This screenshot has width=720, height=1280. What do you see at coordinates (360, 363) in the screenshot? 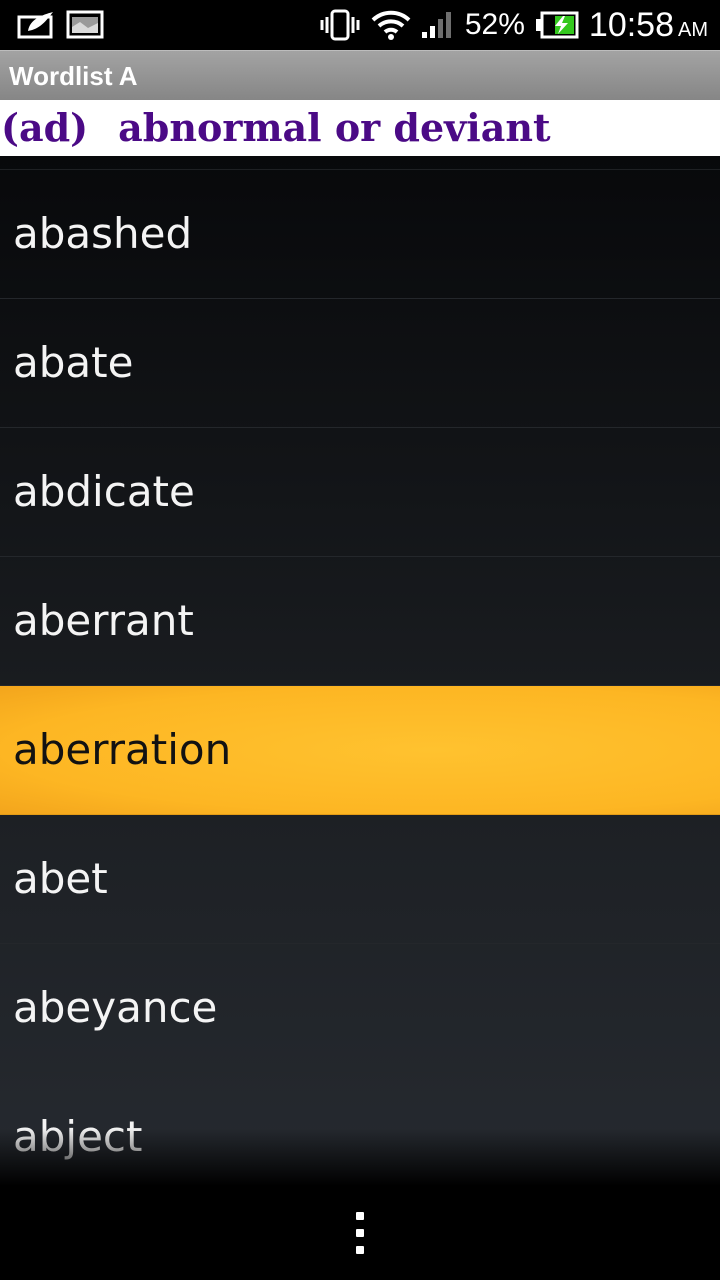
I see `list-item: abate` at bounding box center [360, 363].